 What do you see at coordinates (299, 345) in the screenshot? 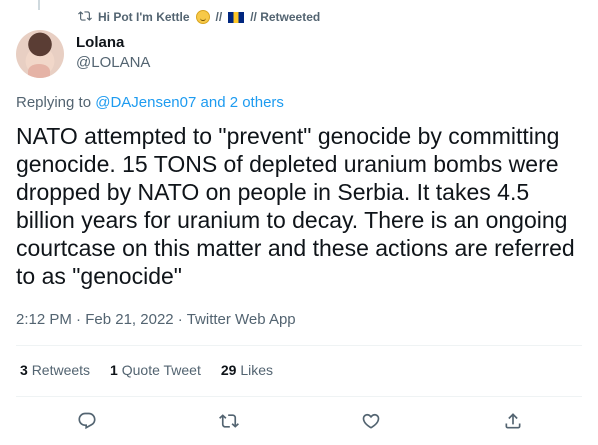
I see `divider-top` at bounding box center [299, 345].